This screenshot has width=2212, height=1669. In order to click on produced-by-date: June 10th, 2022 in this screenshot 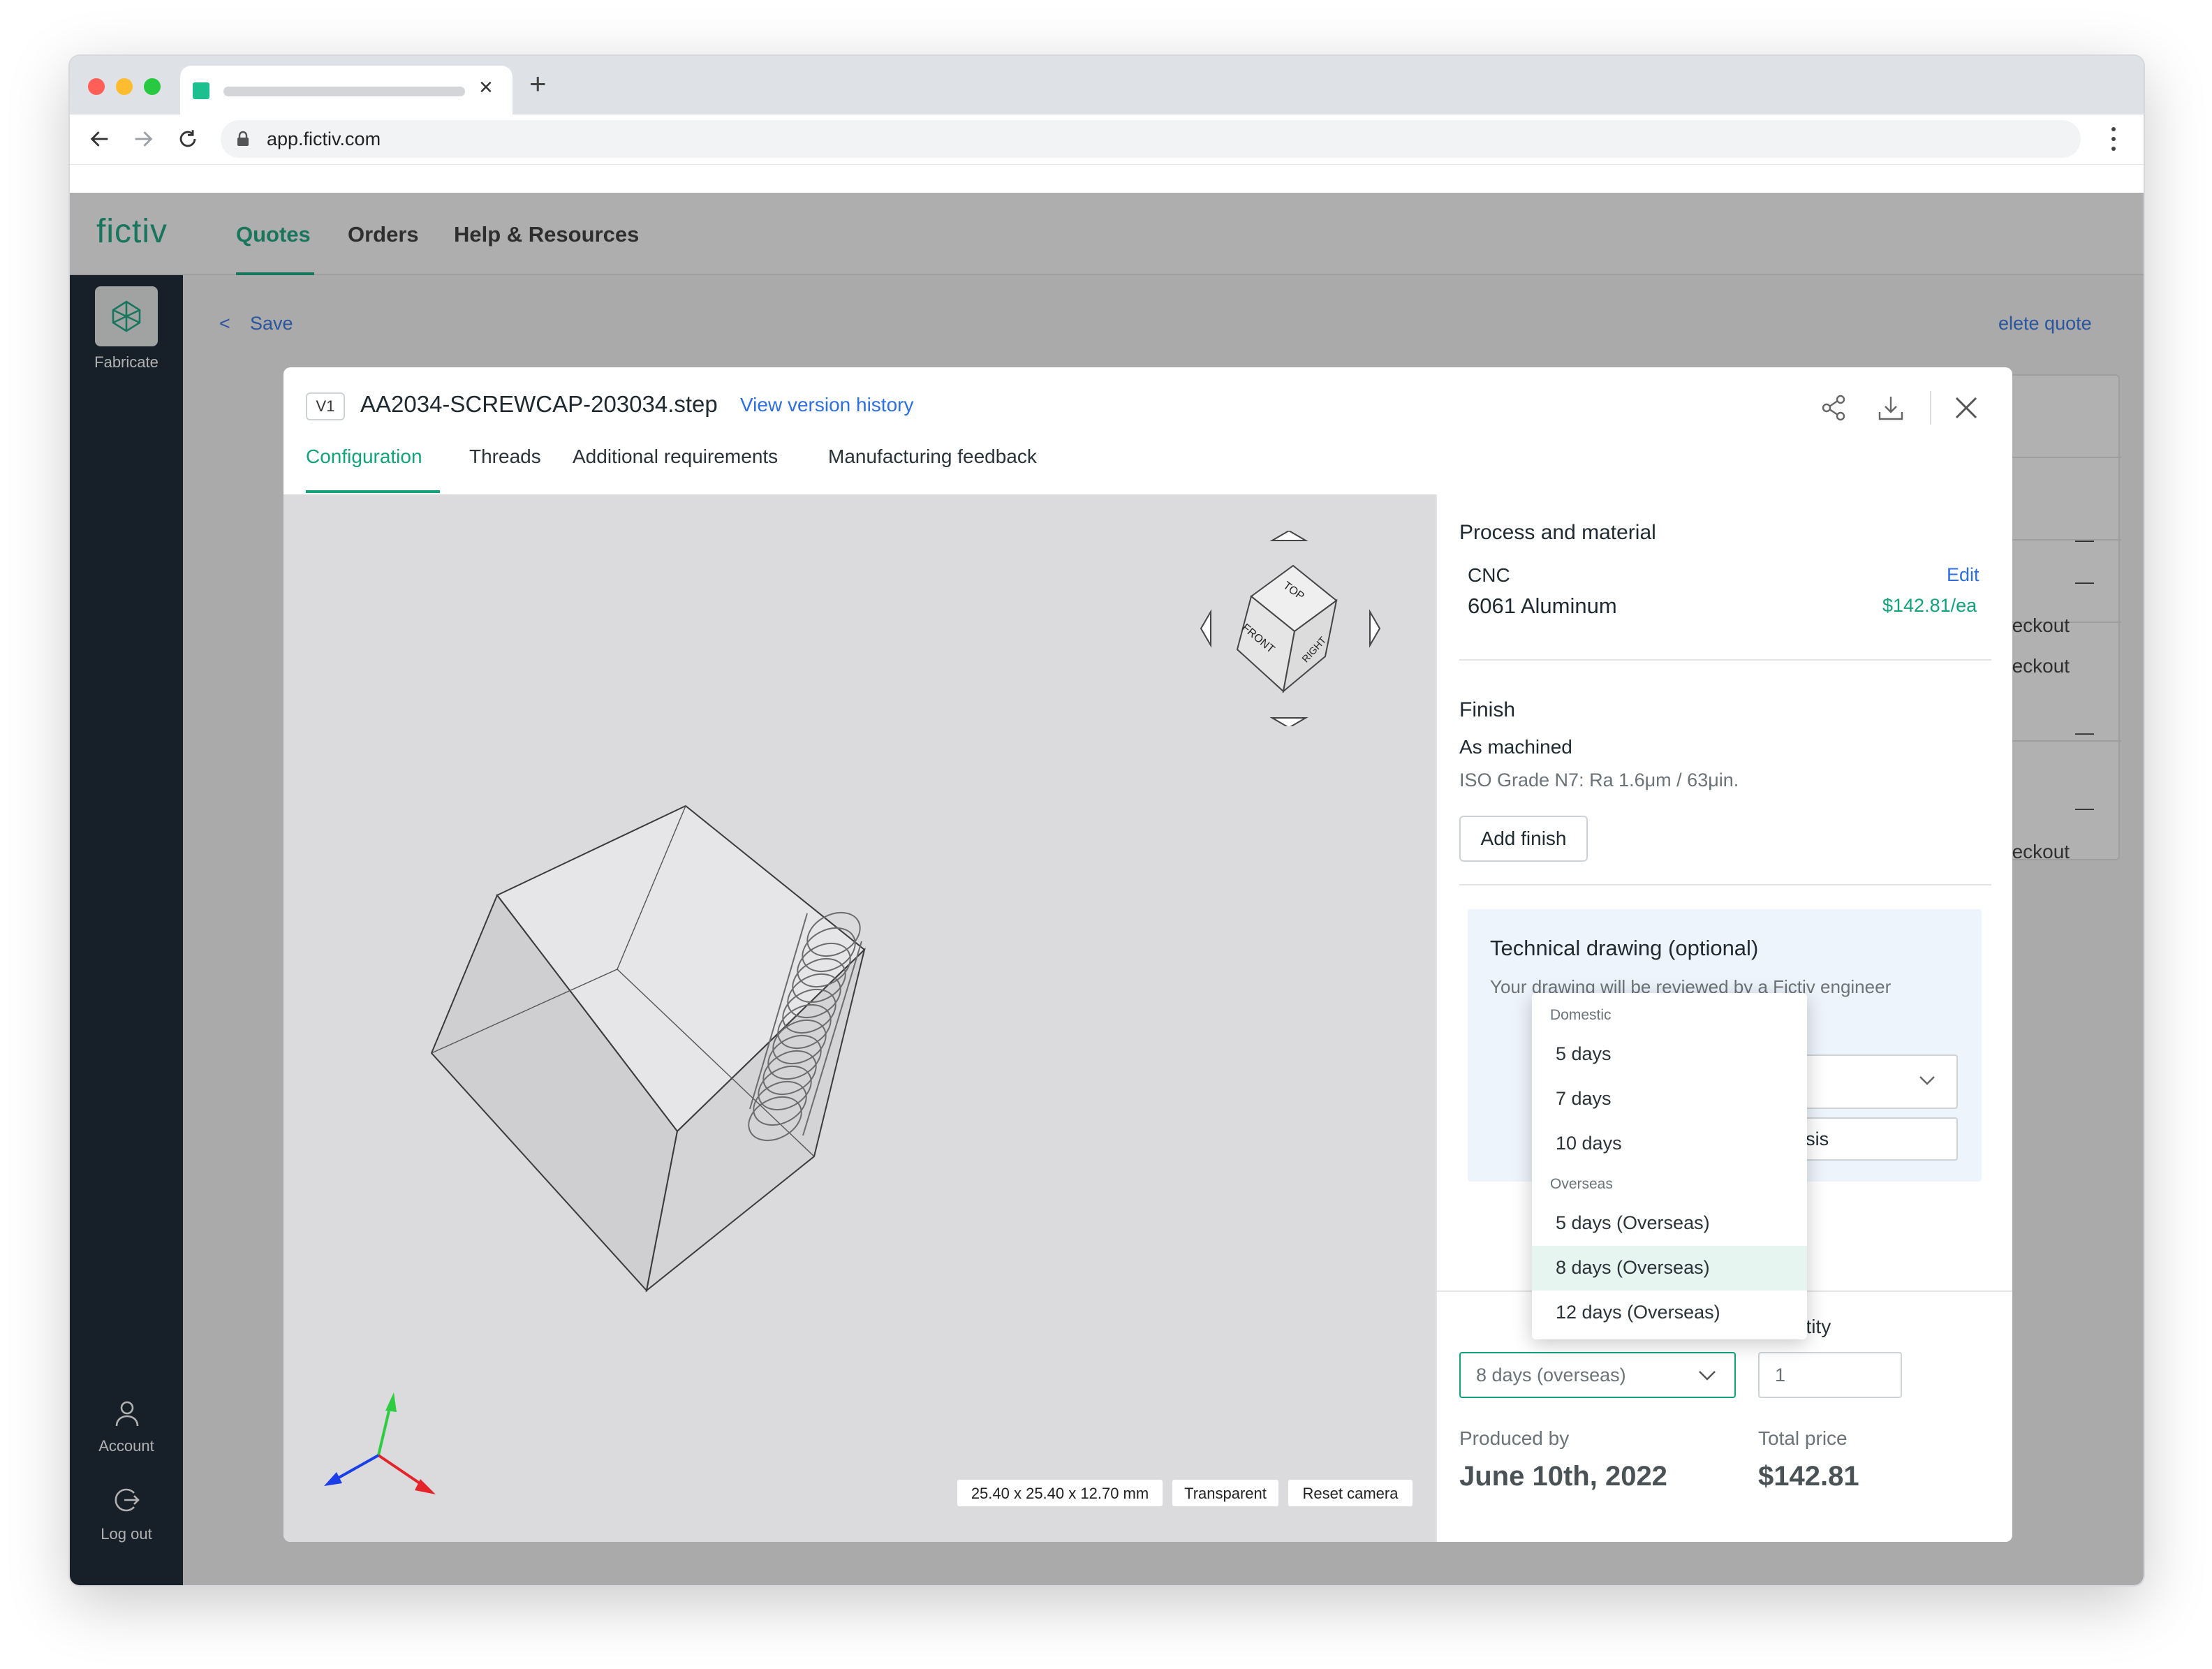, I will do `click(1563, 1476)`.